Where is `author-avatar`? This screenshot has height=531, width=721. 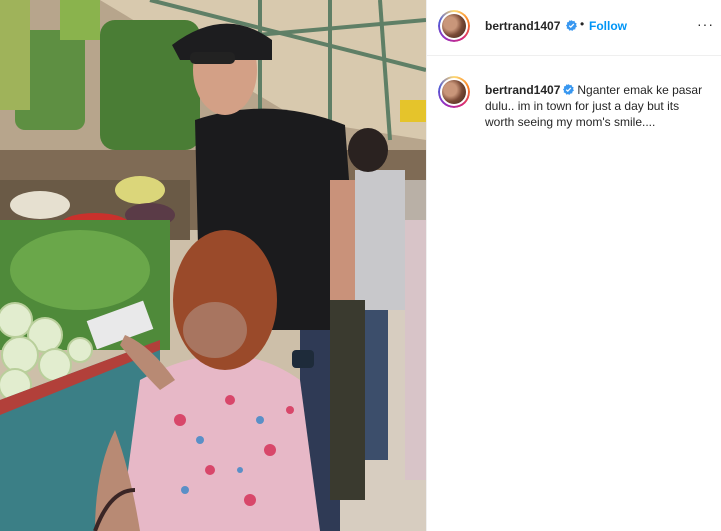 author-avatar is located at coordinates (454, 26).